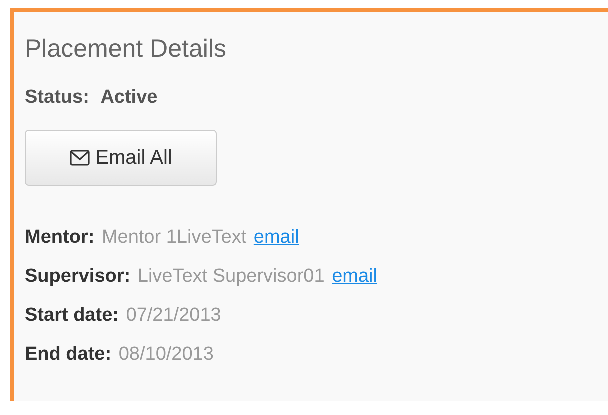  I want to click on detail-label: Mentor:, so click(60, 237).